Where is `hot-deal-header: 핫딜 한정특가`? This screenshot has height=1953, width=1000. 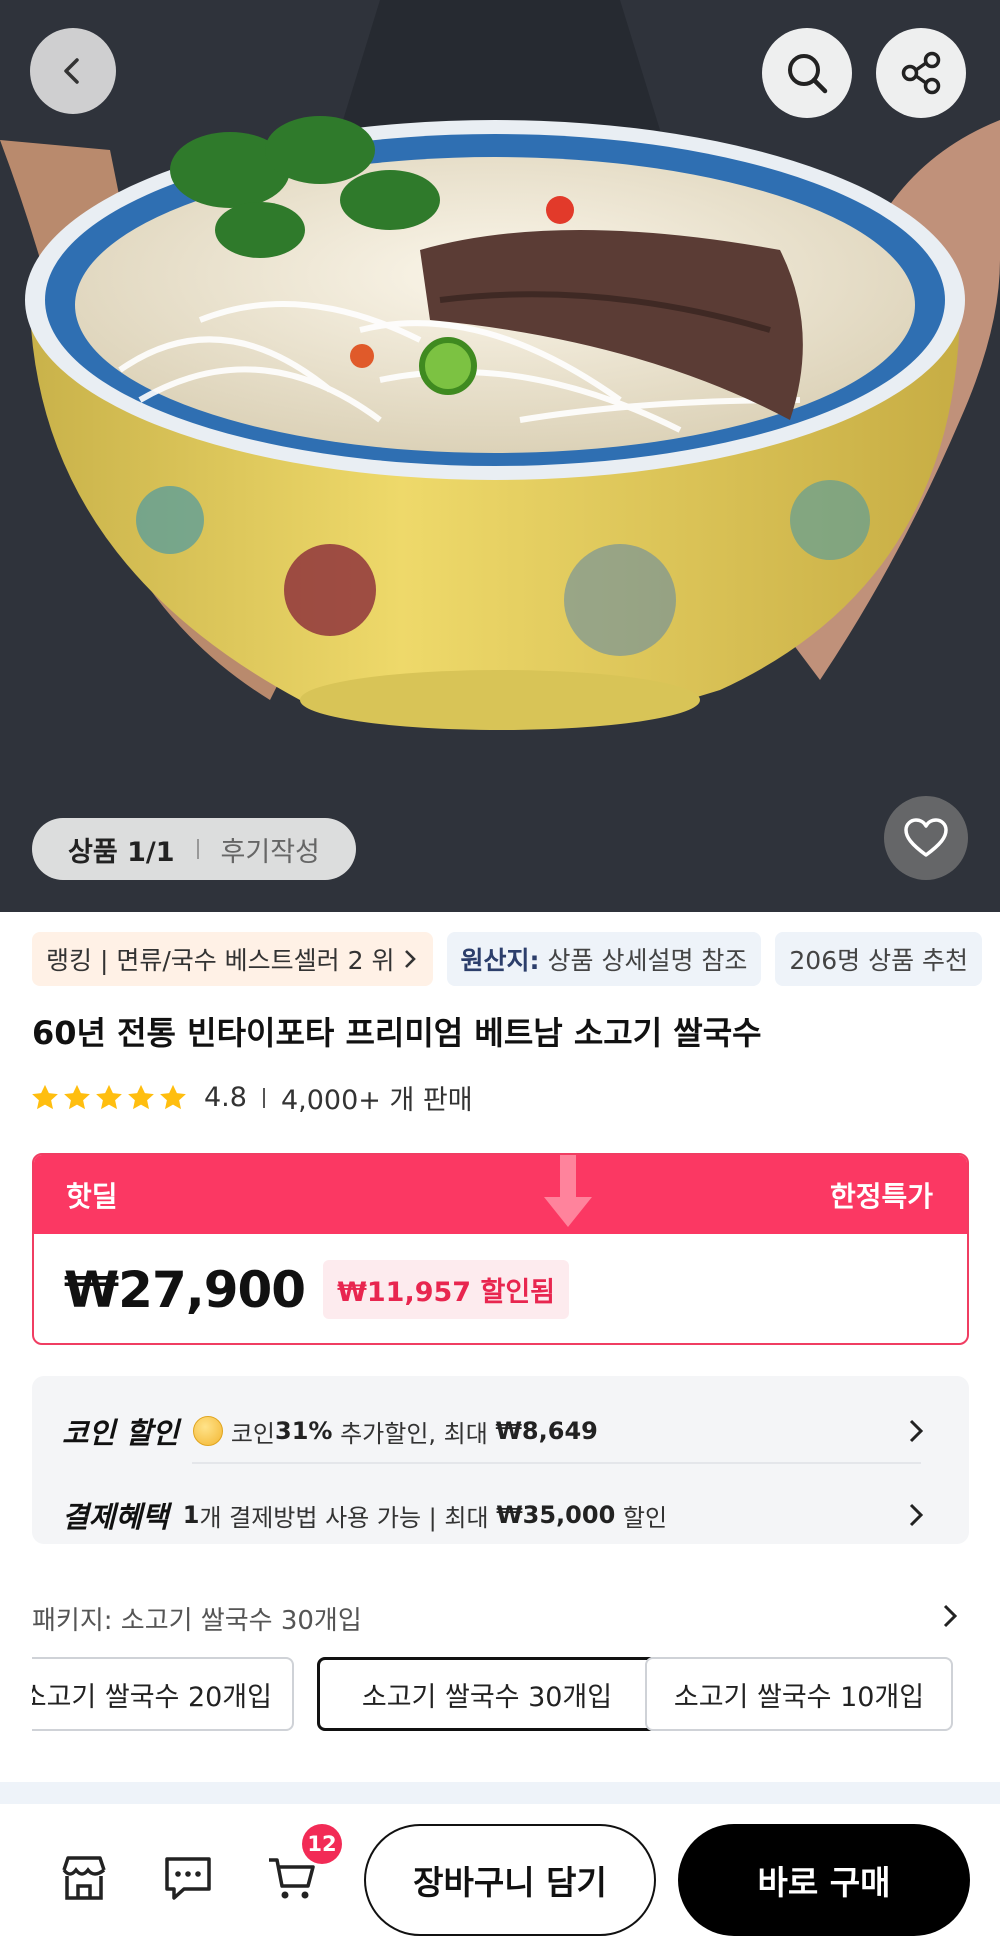 hot-deal-header: 핫딜 한정특가 is located at coordinates (500, 1194).